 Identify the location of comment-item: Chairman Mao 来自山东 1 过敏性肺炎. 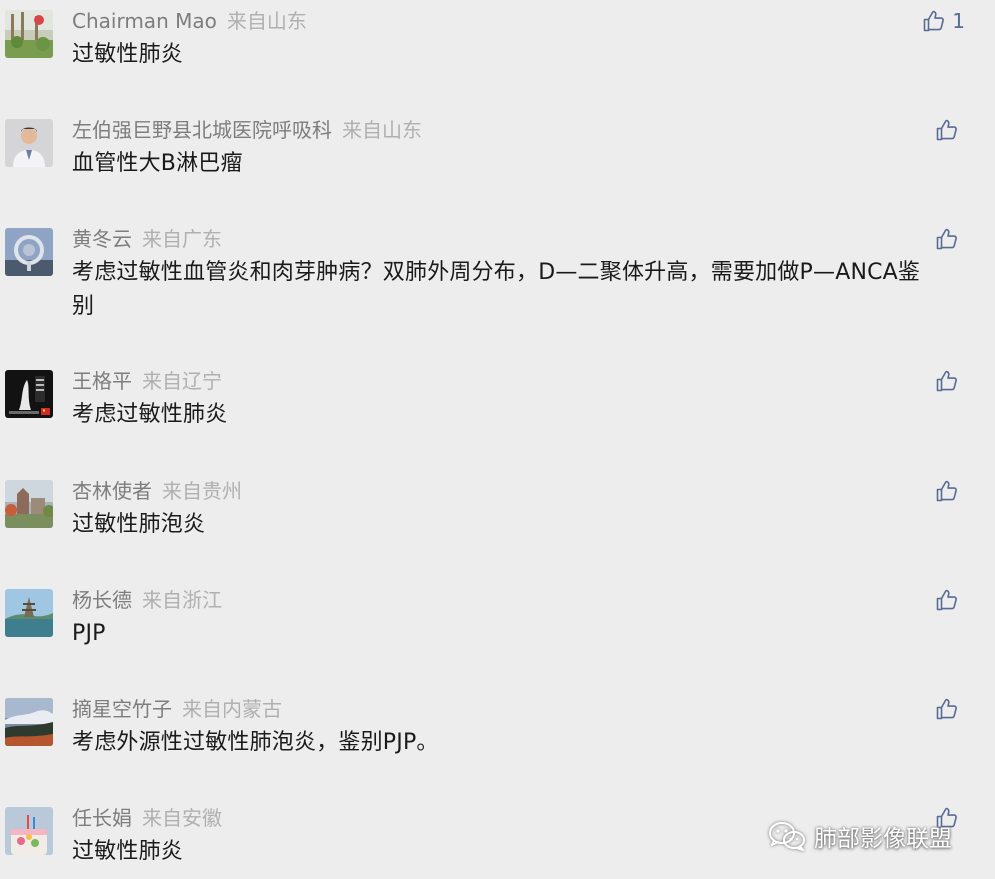
(497, 50).